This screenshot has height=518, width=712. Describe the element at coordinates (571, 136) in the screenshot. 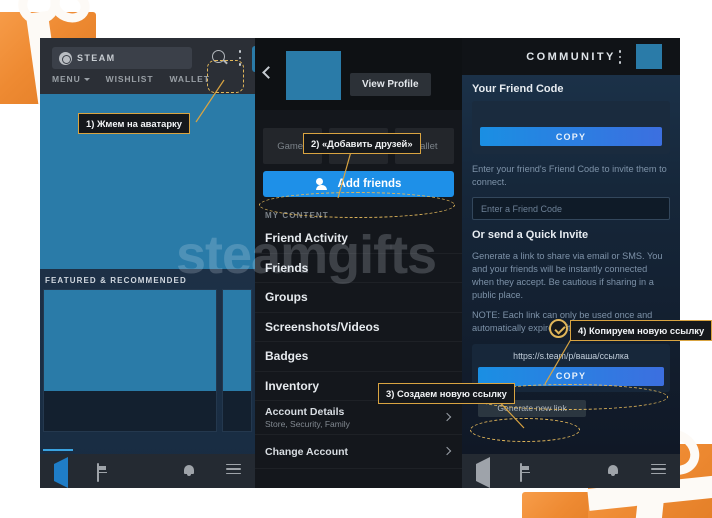

I see `copy-friend-code-button: COPY` at that location.